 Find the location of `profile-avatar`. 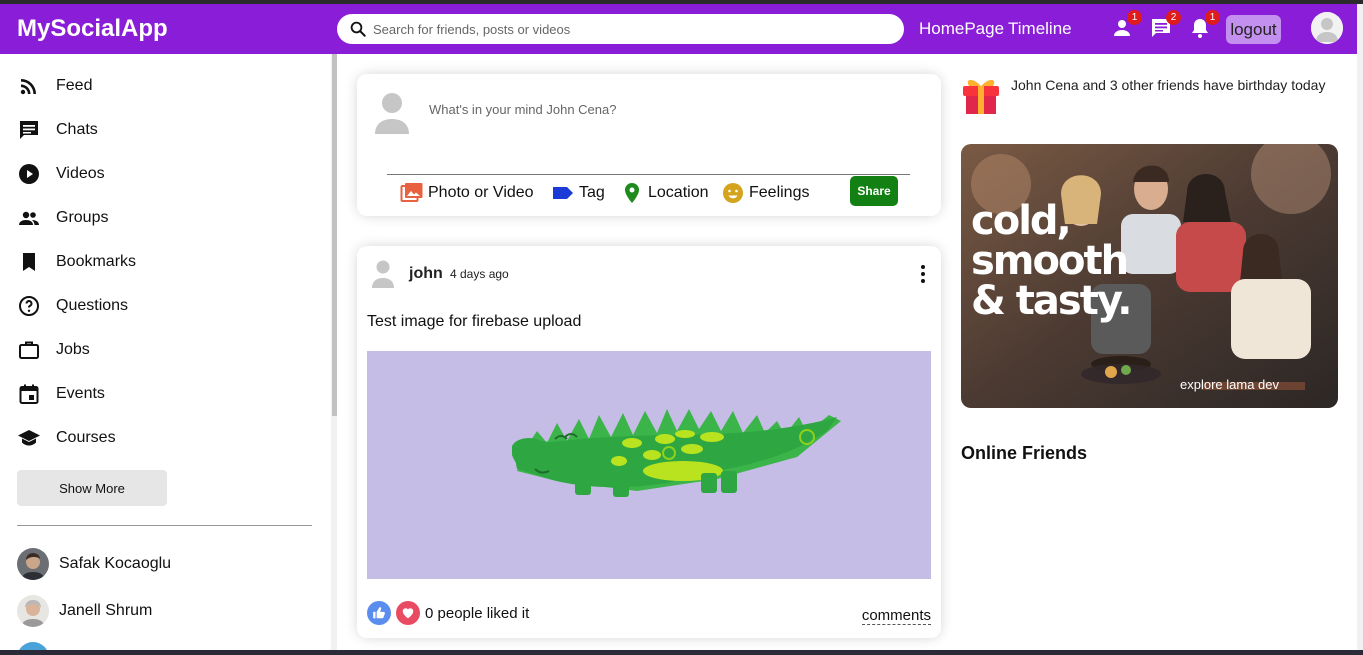

profile-avatar is located at coordinates (1327, 28).